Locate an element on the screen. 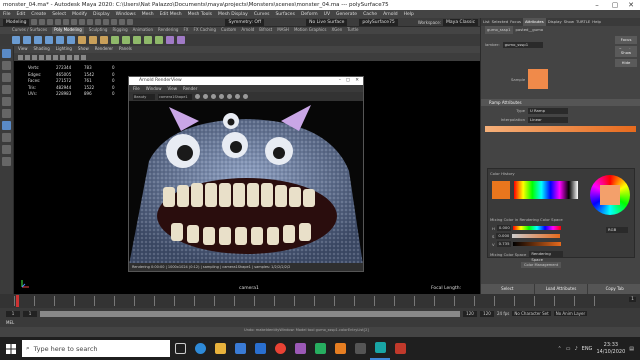  lasso-tool-icon is located at coordinates (6, 65).